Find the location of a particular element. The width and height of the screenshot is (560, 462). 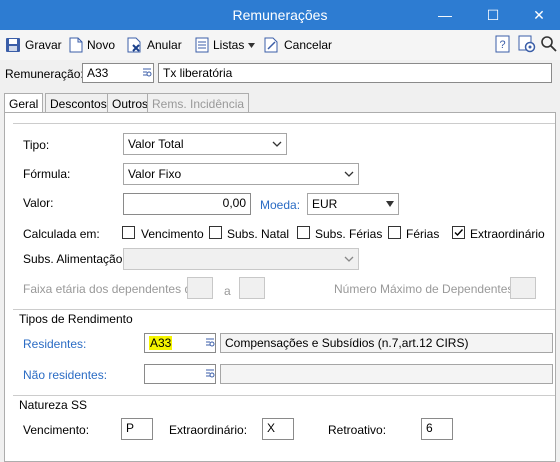

formula-value: Valor Fixo is located at coordinates (155, 174).